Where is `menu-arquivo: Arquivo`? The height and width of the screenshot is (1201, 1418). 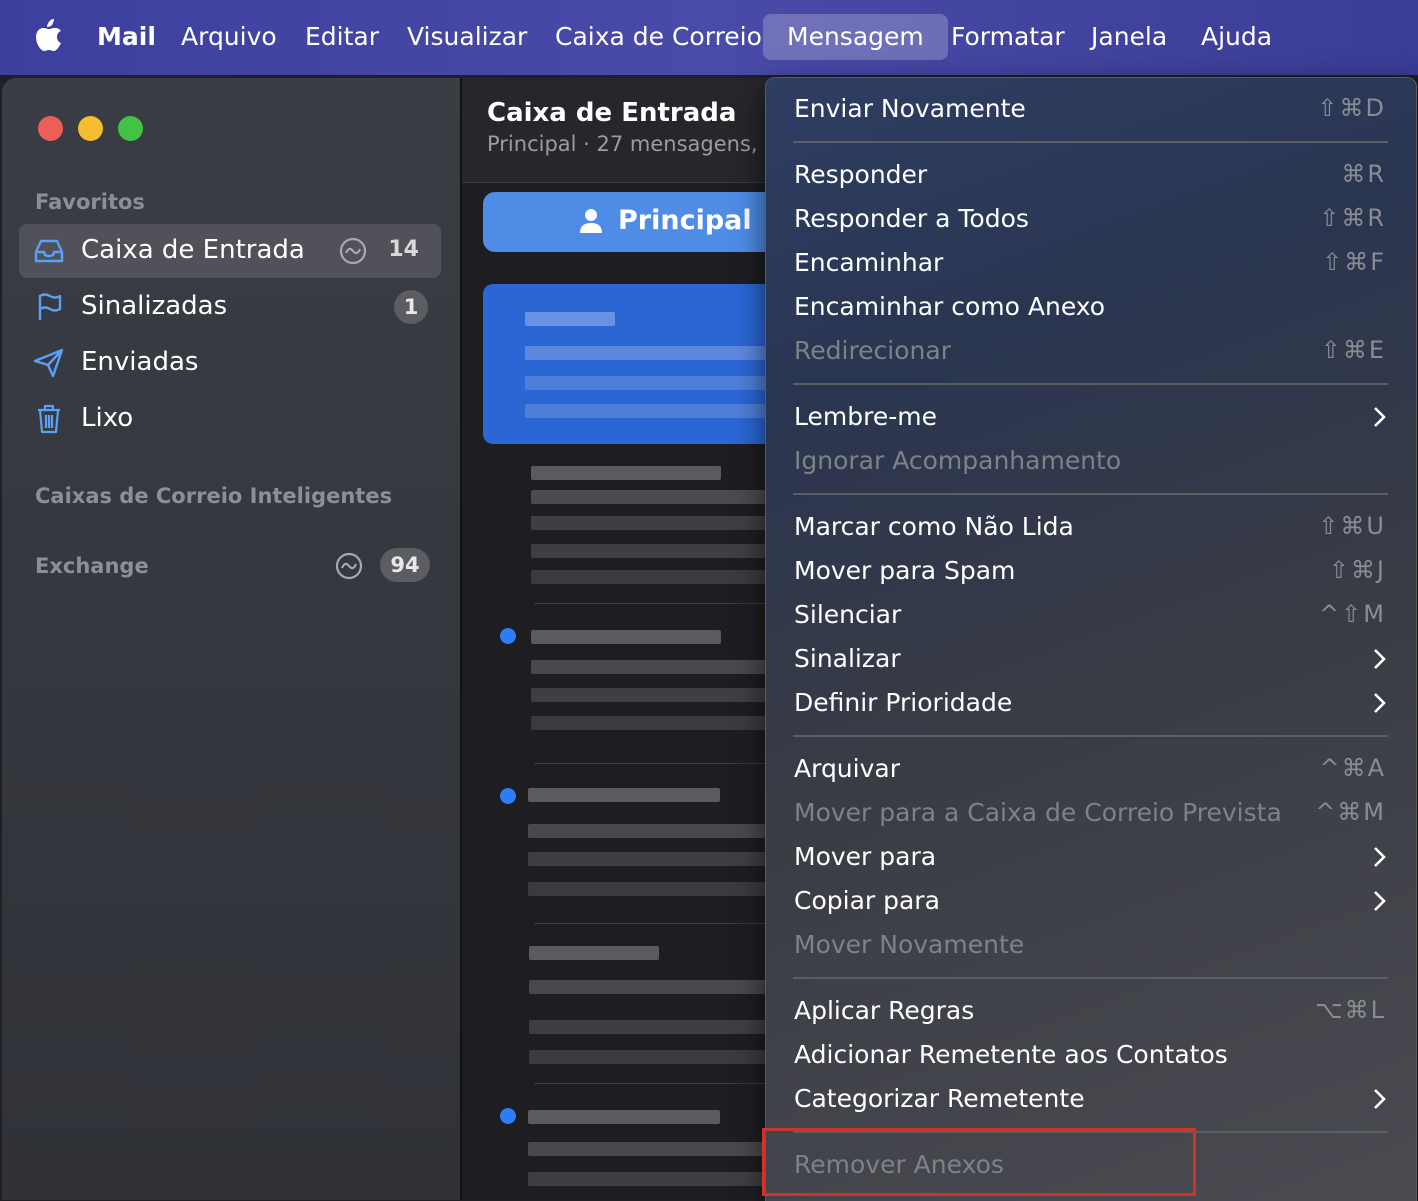
menu-arquivo: Arquivo is located at coordinates (229, 37).